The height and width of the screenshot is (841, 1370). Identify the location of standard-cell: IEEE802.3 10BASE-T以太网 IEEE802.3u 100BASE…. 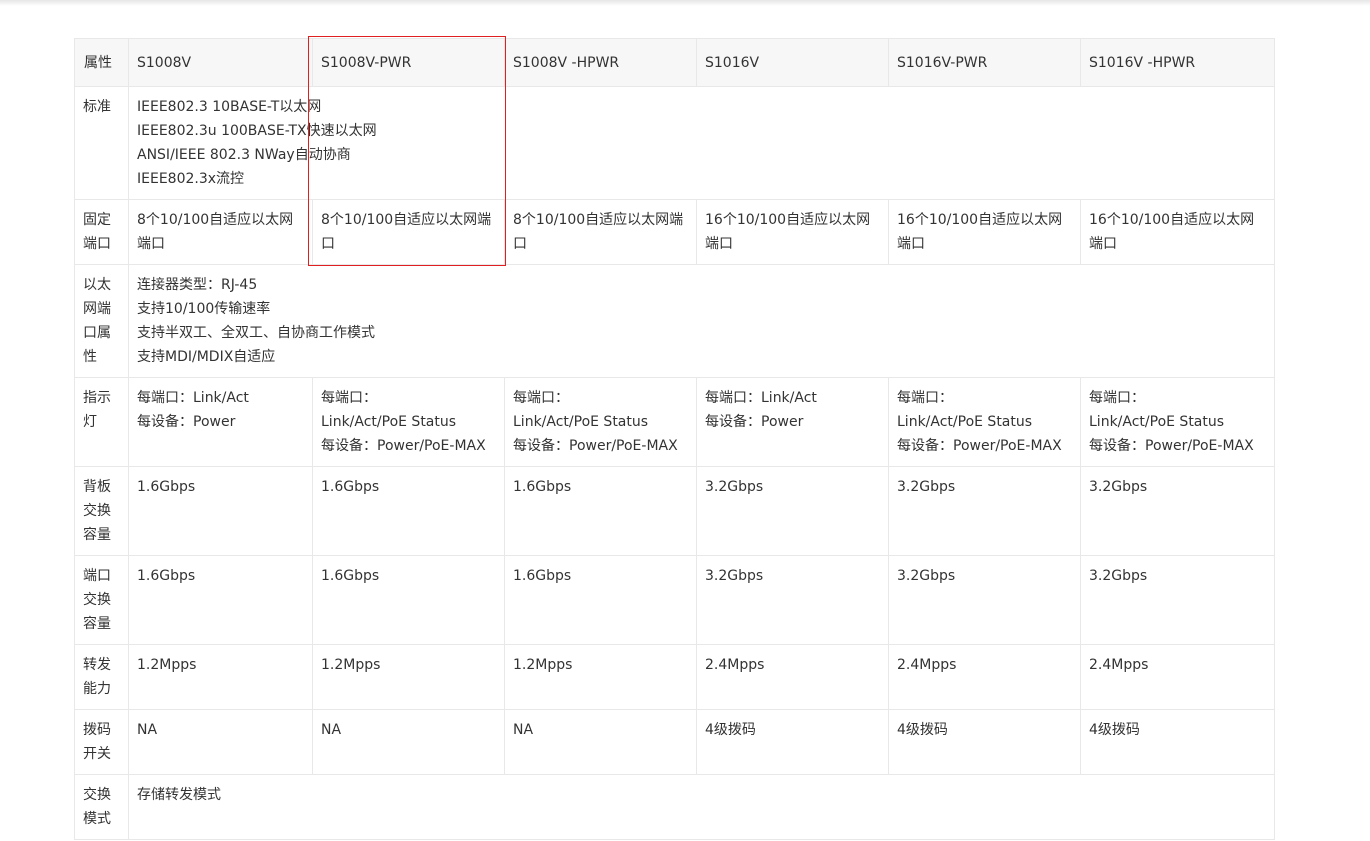
(701, 143).